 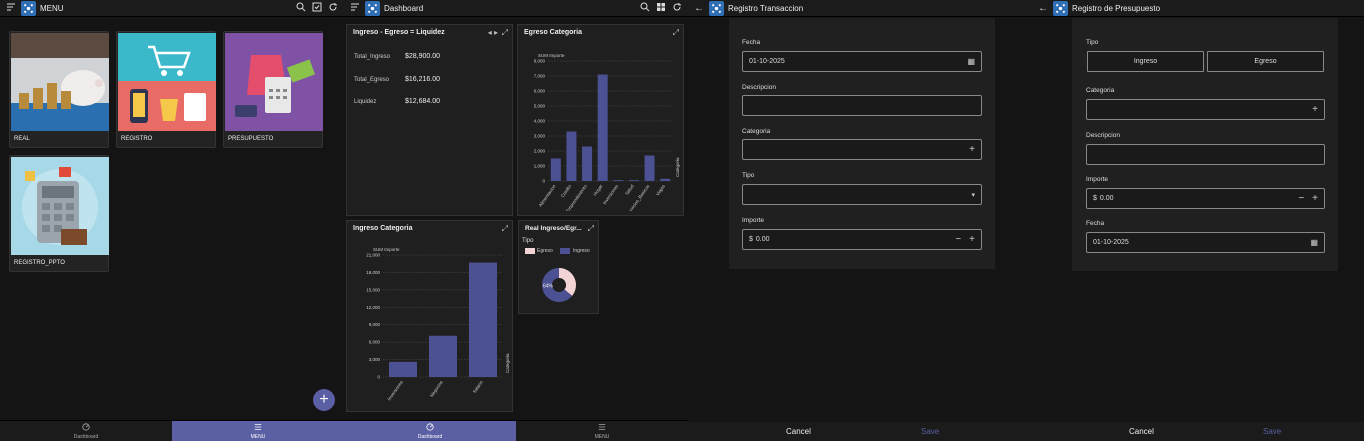 What do you see at coordinates (766, 8) in the screenshot?
I see `page-title: Registro Transaccion` at bounding box center [766, 8].